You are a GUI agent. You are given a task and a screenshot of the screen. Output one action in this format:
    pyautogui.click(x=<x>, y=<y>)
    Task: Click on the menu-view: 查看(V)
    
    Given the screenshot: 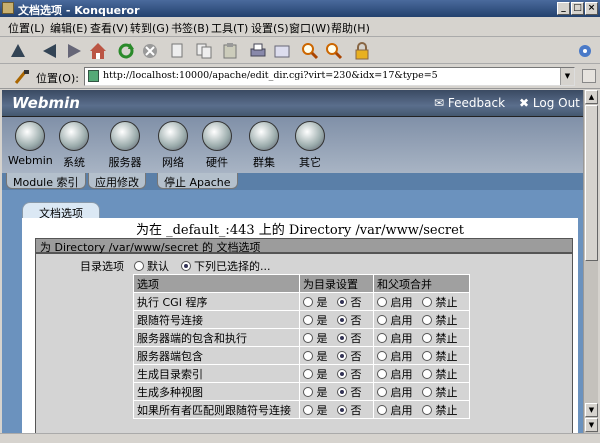 What is the action you would take?
    pyautogui.click(x=109, y=28)
    